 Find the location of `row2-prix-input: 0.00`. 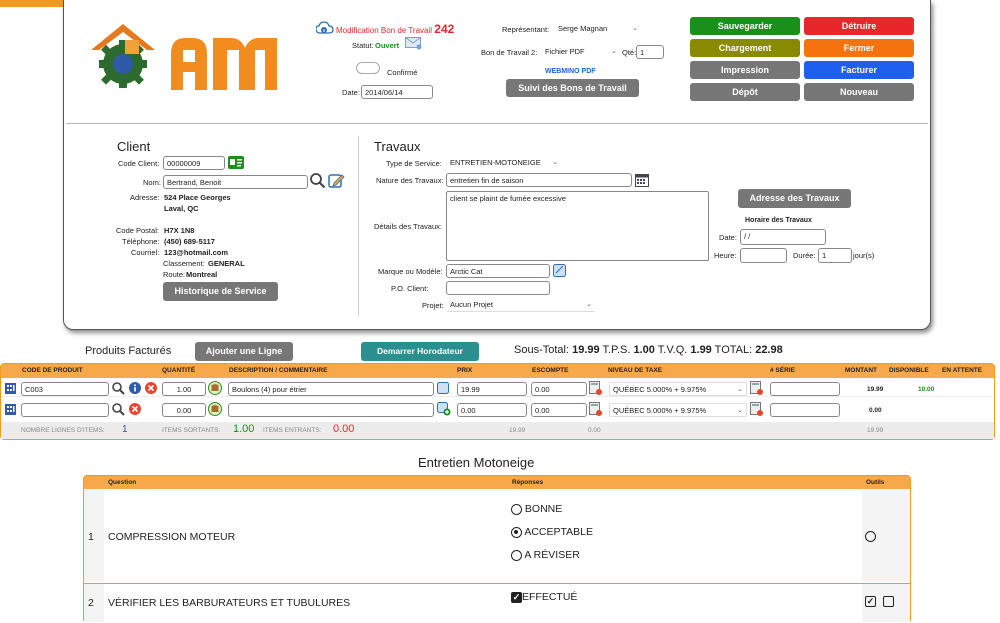

row2-prix-input: 0.00 is located at coordinates (492, 410).